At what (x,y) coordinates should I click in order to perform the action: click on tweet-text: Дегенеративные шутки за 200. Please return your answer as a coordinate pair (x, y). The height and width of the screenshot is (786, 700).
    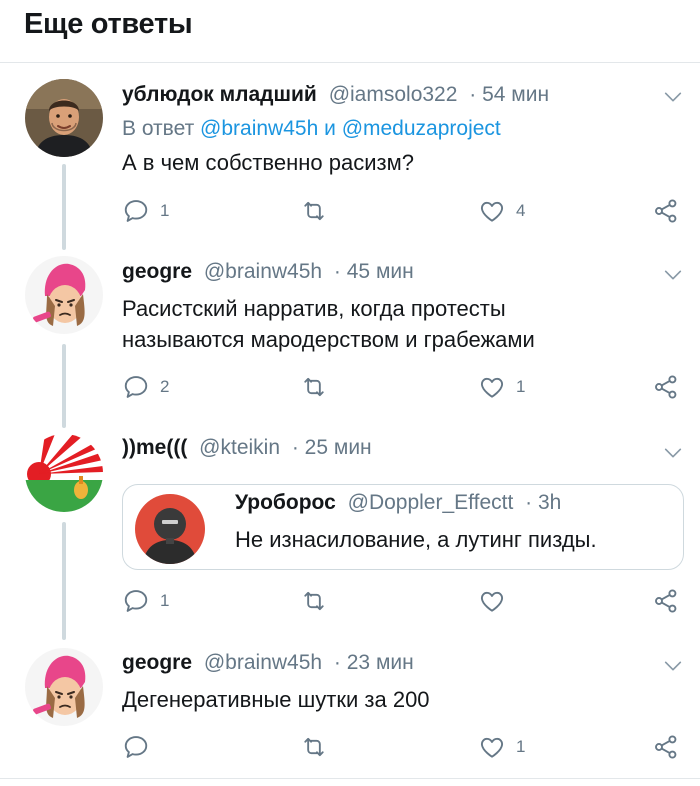
    Looking at the image, I should click on (276, 699).